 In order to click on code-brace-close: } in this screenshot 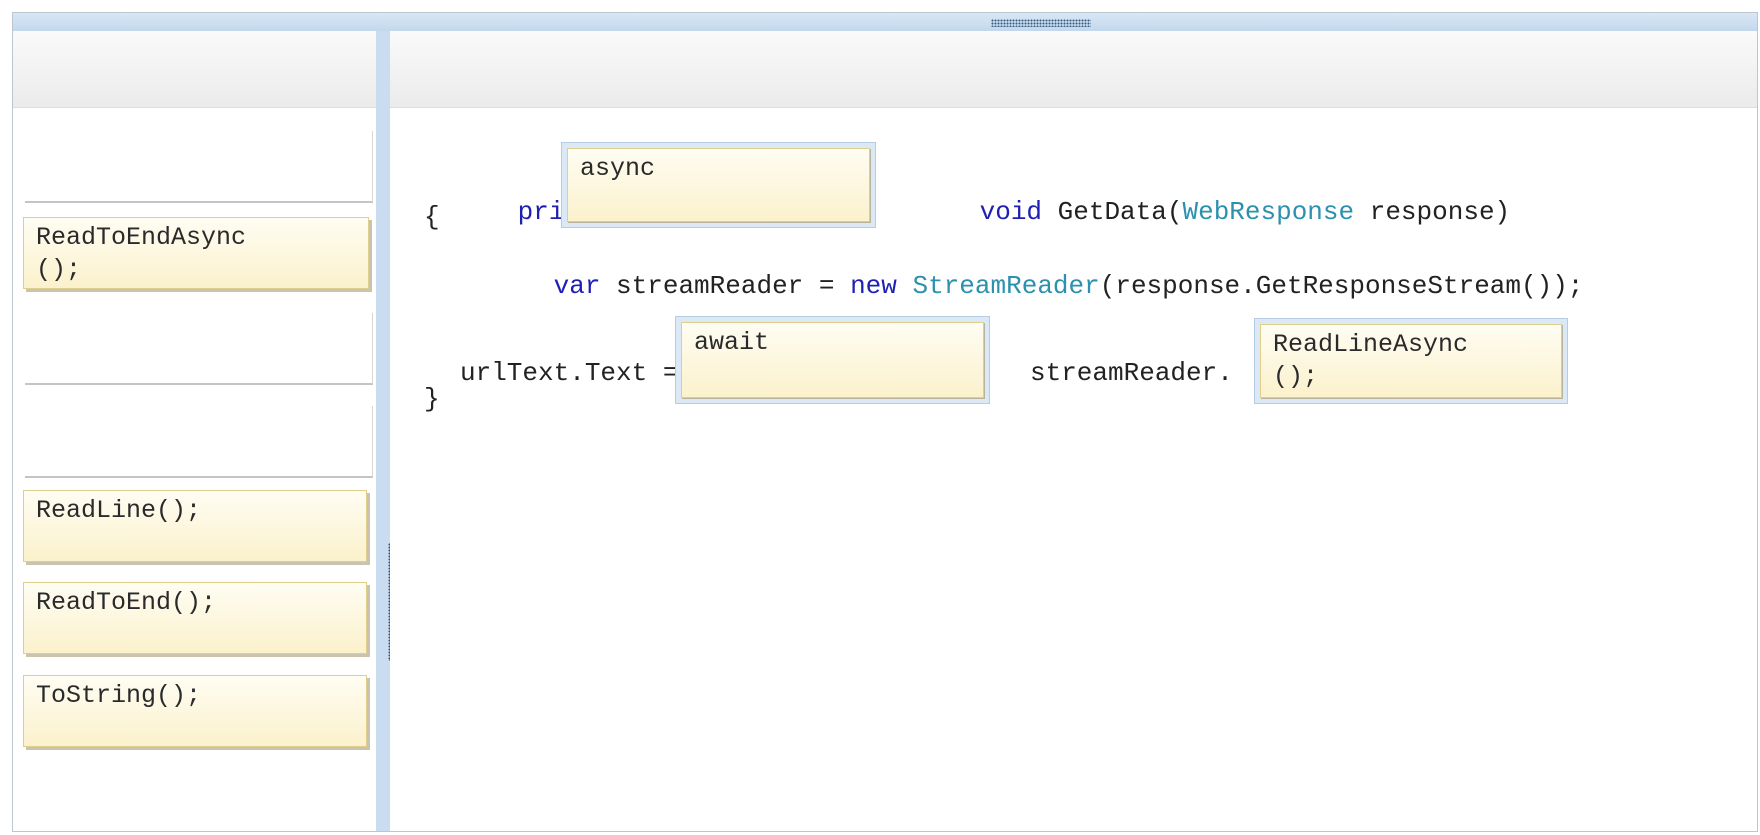, I will do `click(432, 399)`.